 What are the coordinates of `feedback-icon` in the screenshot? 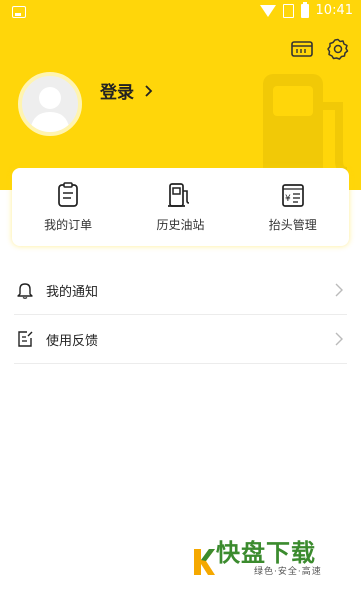 It's located at (25, 339).